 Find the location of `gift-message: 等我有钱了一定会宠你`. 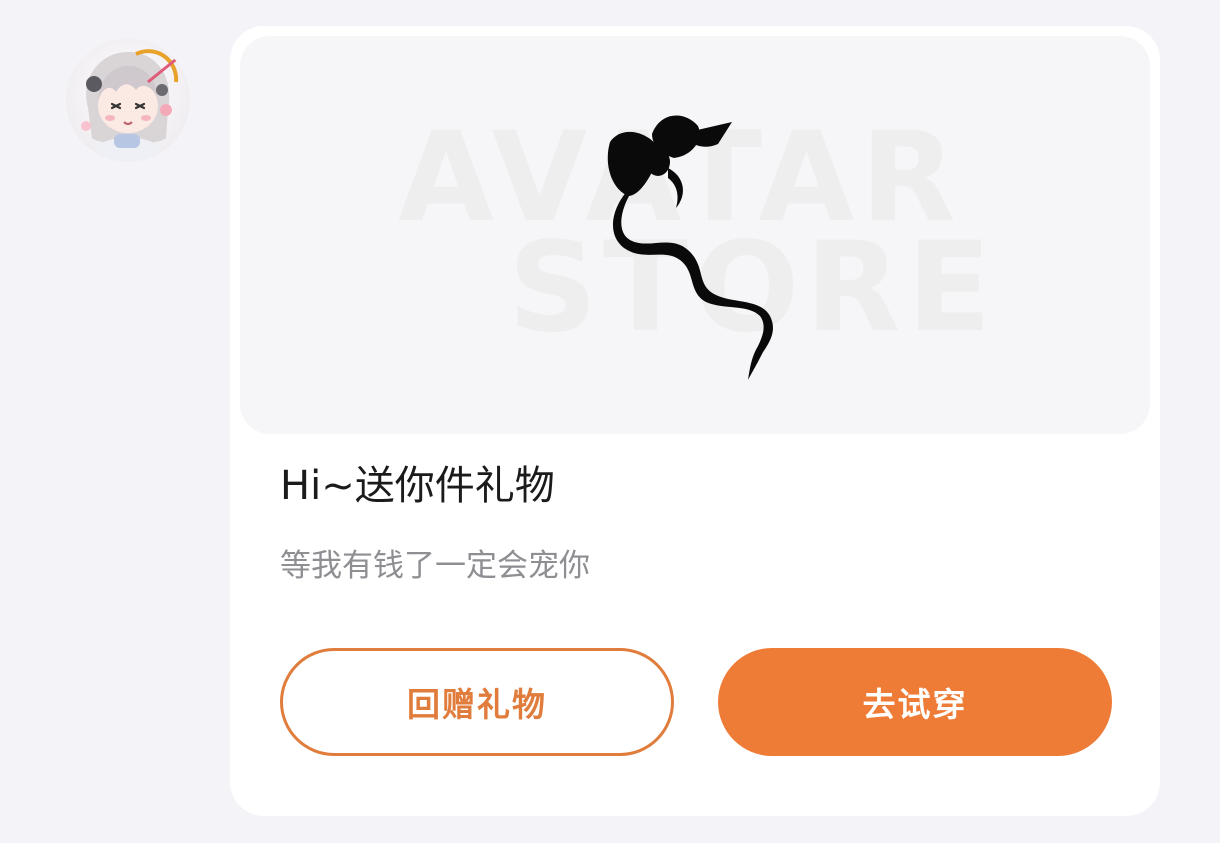

gift-message: 等我有钱了一定会宠你 is located at coordinates (435, 566).